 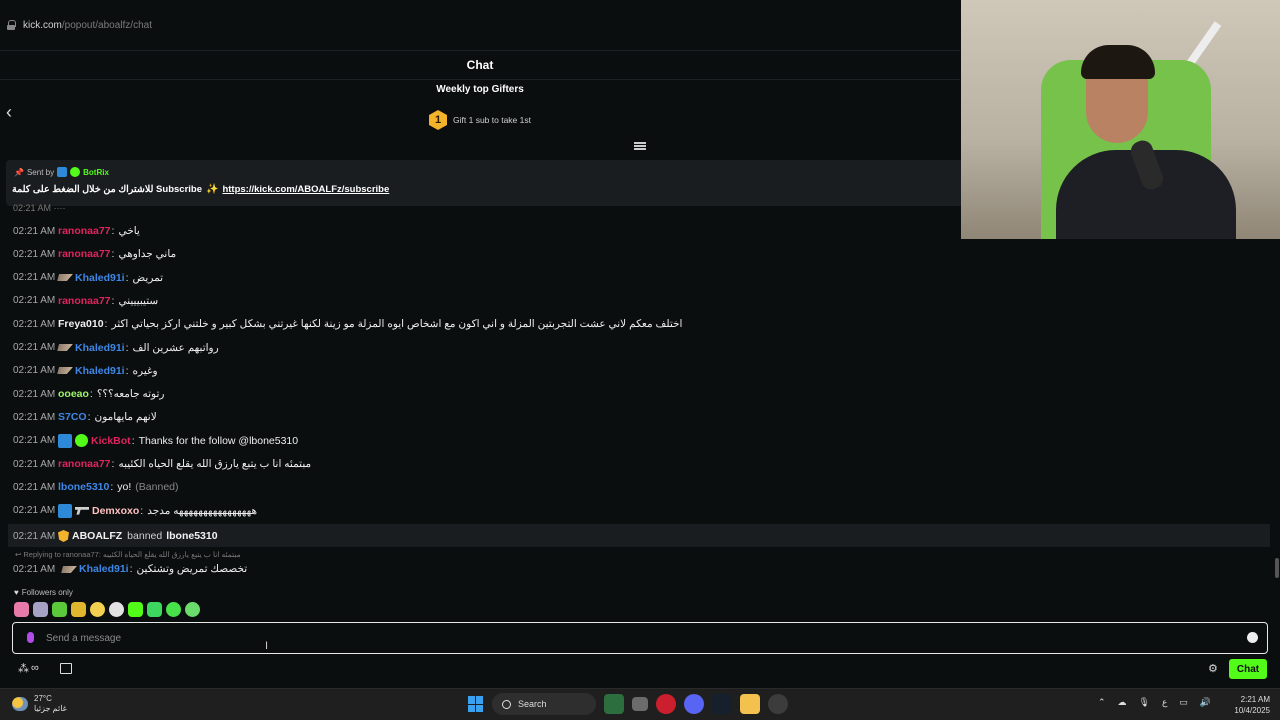 What do you see at coordinates (1118, 62) in the screenshot?
I see `streamer-hair` at bounding box center [1118, 62].